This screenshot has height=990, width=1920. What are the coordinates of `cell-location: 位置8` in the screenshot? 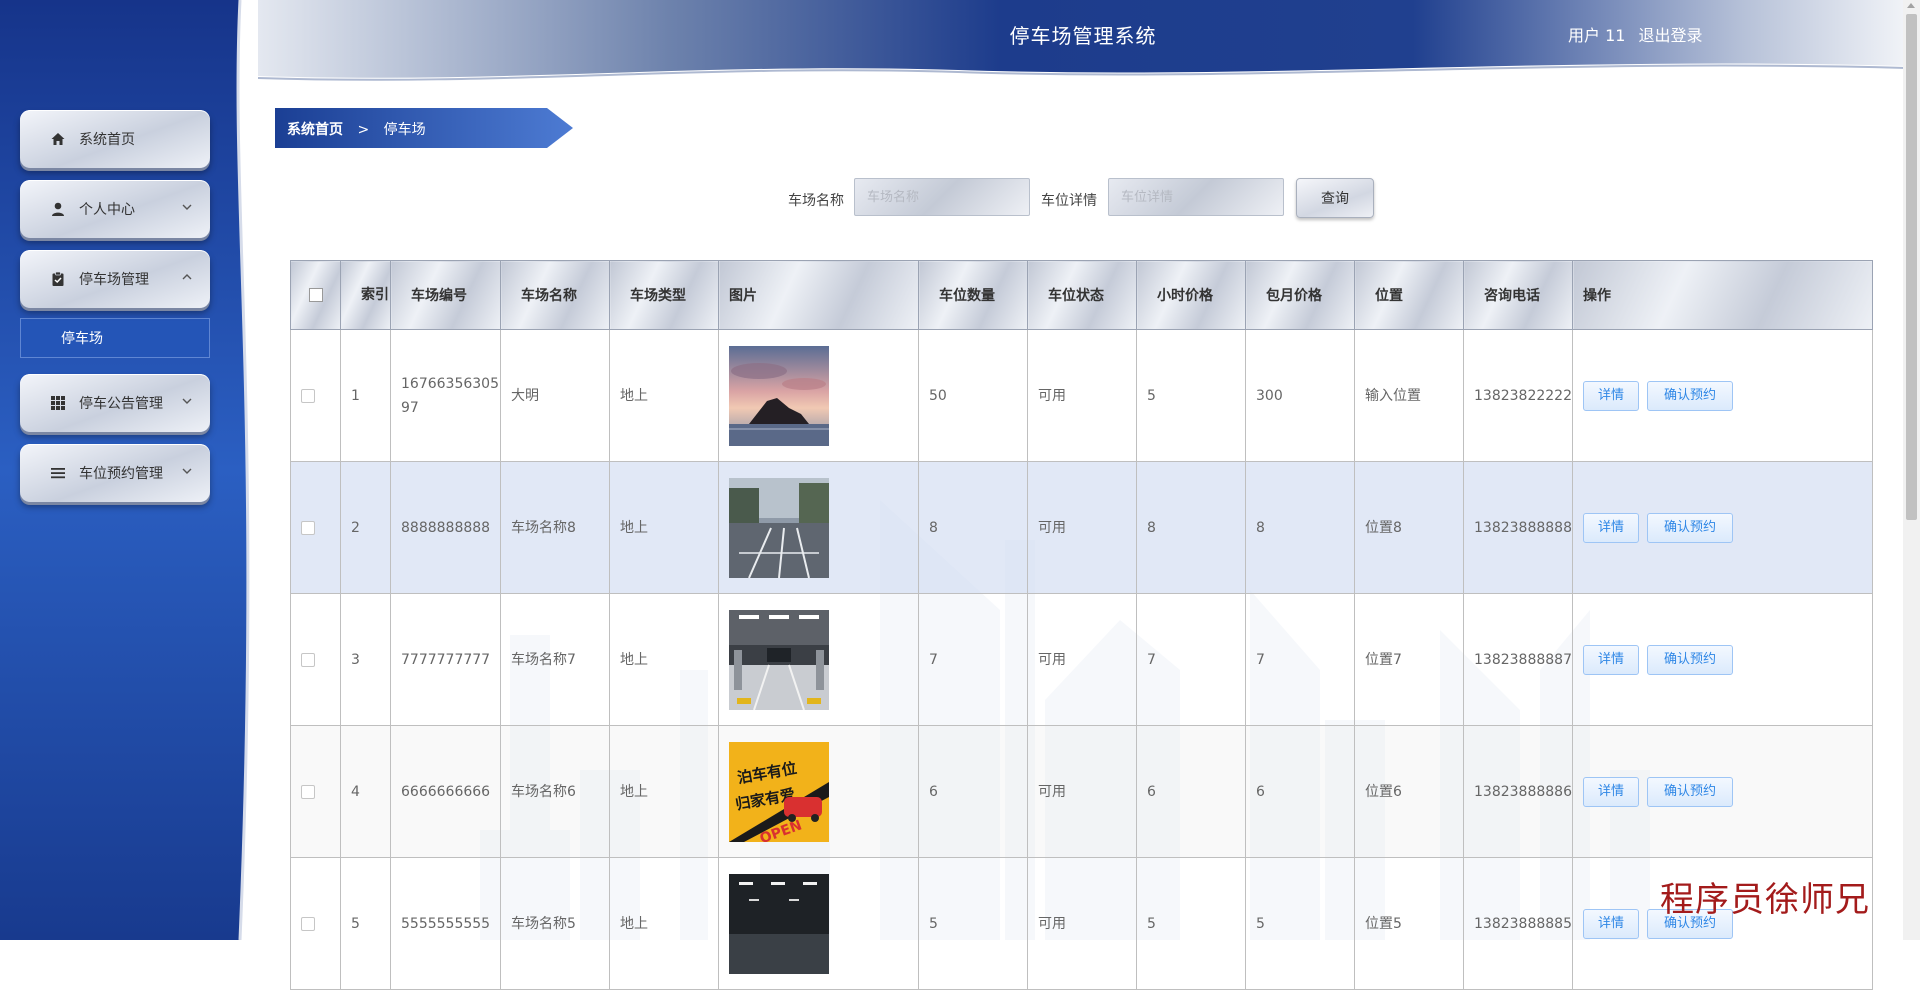 It's located at (1409, 527).